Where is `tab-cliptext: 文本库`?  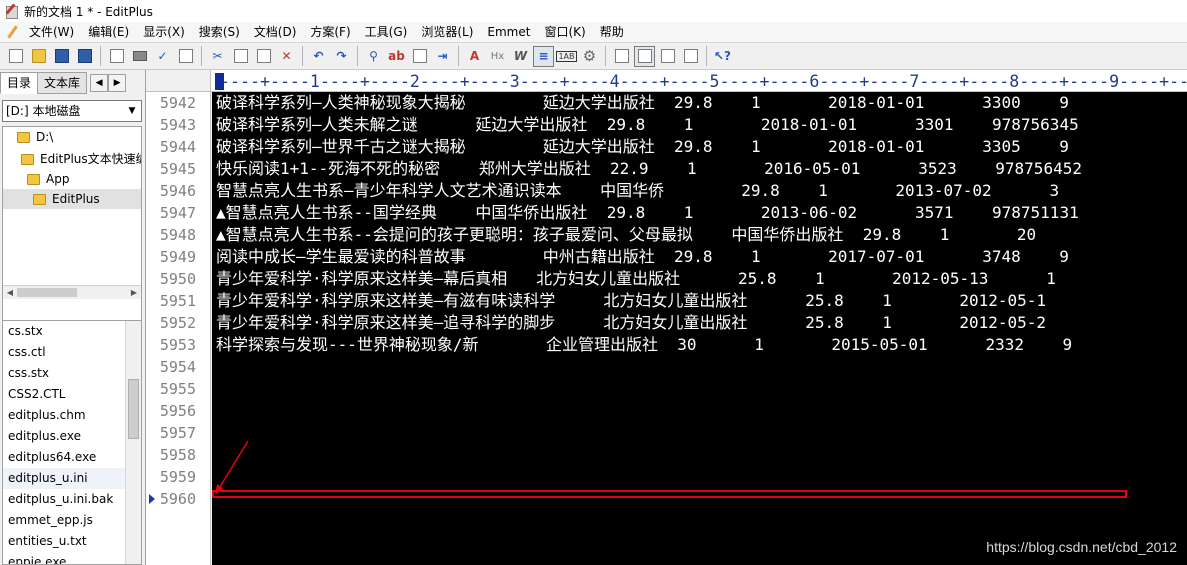 tab-cliptext: 文本库 is located at coordinates (62, 83).